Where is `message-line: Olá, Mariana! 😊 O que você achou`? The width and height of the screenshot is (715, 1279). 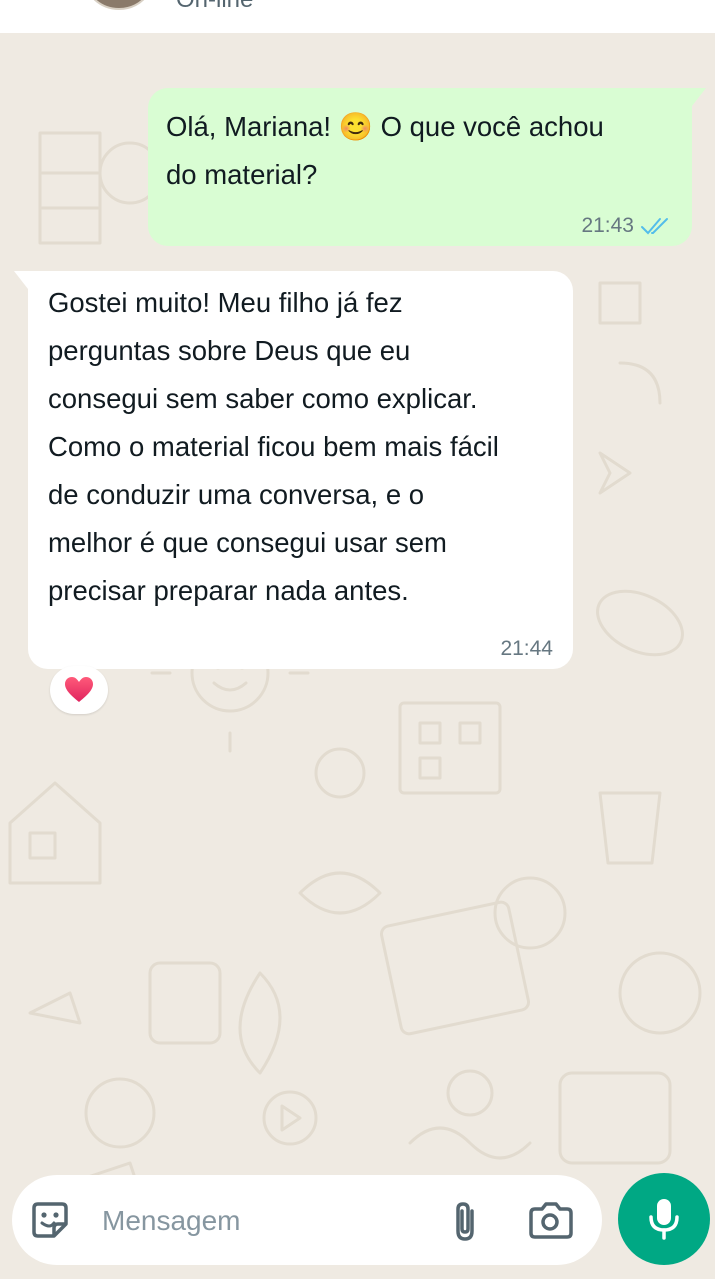 message-line: Olá, Mariana! 😊 O que você achou is located at coordinates (385, 126).